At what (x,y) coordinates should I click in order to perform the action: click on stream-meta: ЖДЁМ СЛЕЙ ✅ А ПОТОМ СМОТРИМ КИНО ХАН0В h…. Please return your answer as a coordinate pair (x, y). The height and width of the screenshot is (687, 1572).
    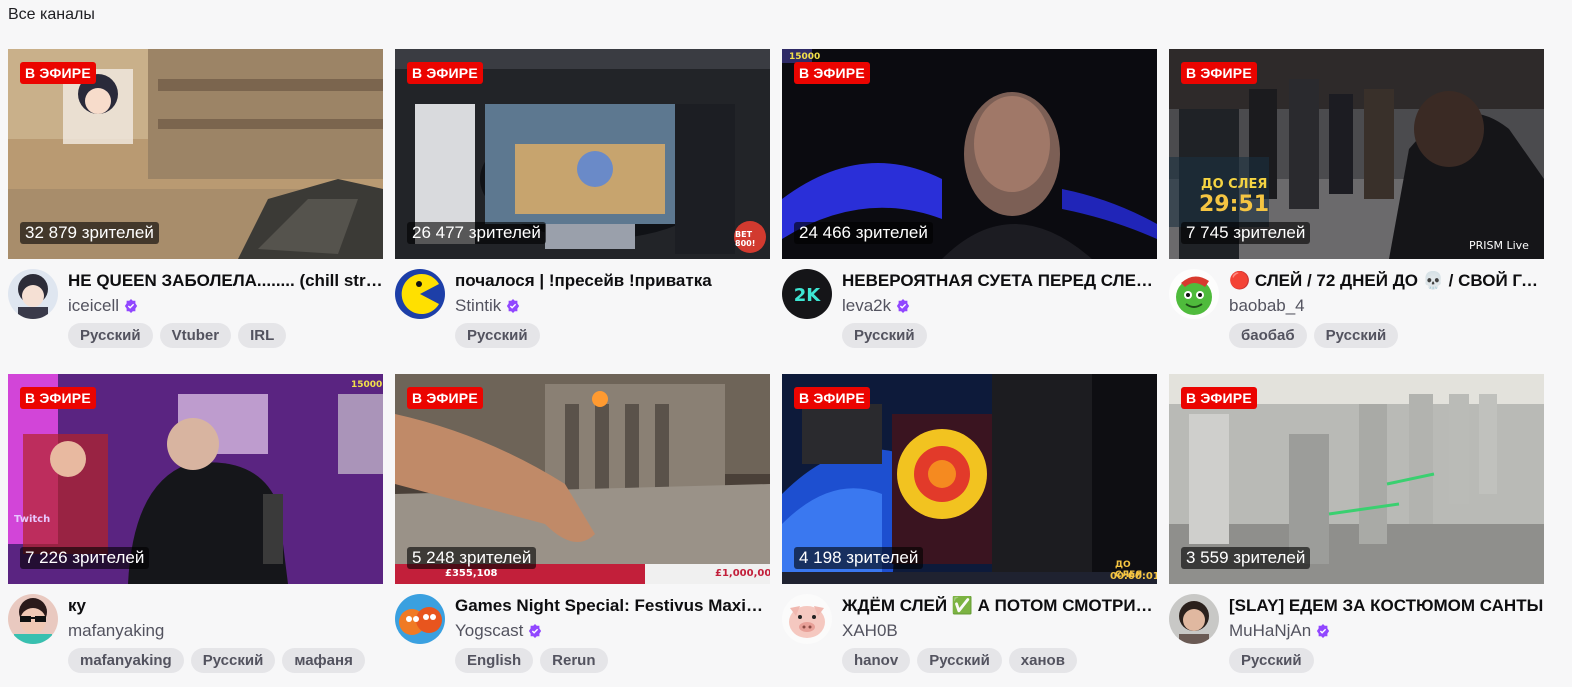
    Looking at the image, I should click on (969, 640).